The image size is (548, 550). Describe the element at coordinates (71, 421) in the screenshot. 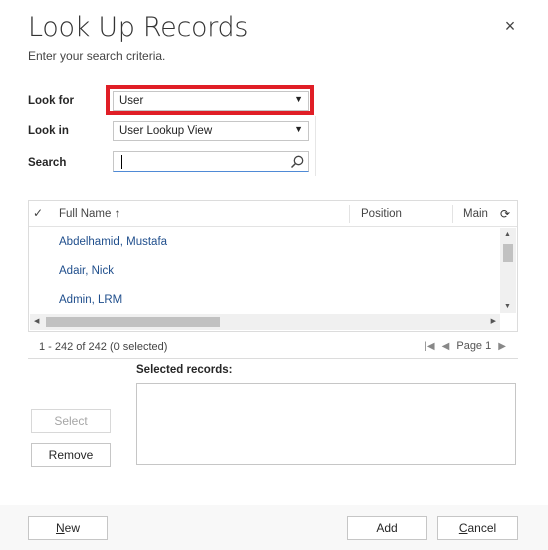

I see `select-button: Select` at that location.